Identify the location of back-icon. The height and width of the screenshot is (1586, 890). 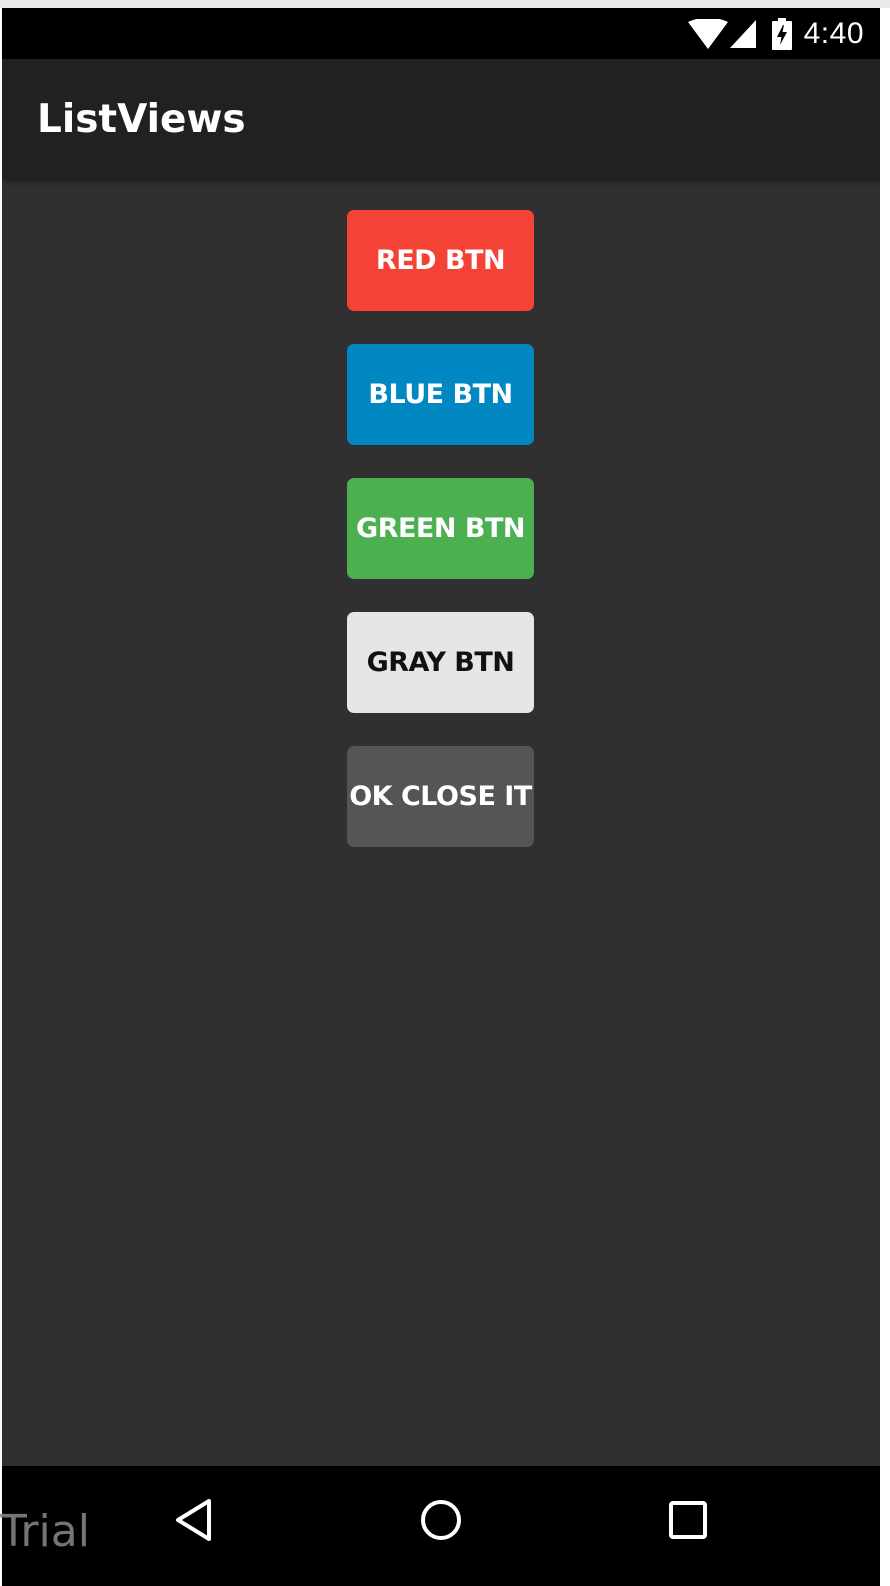
(193, 1520).